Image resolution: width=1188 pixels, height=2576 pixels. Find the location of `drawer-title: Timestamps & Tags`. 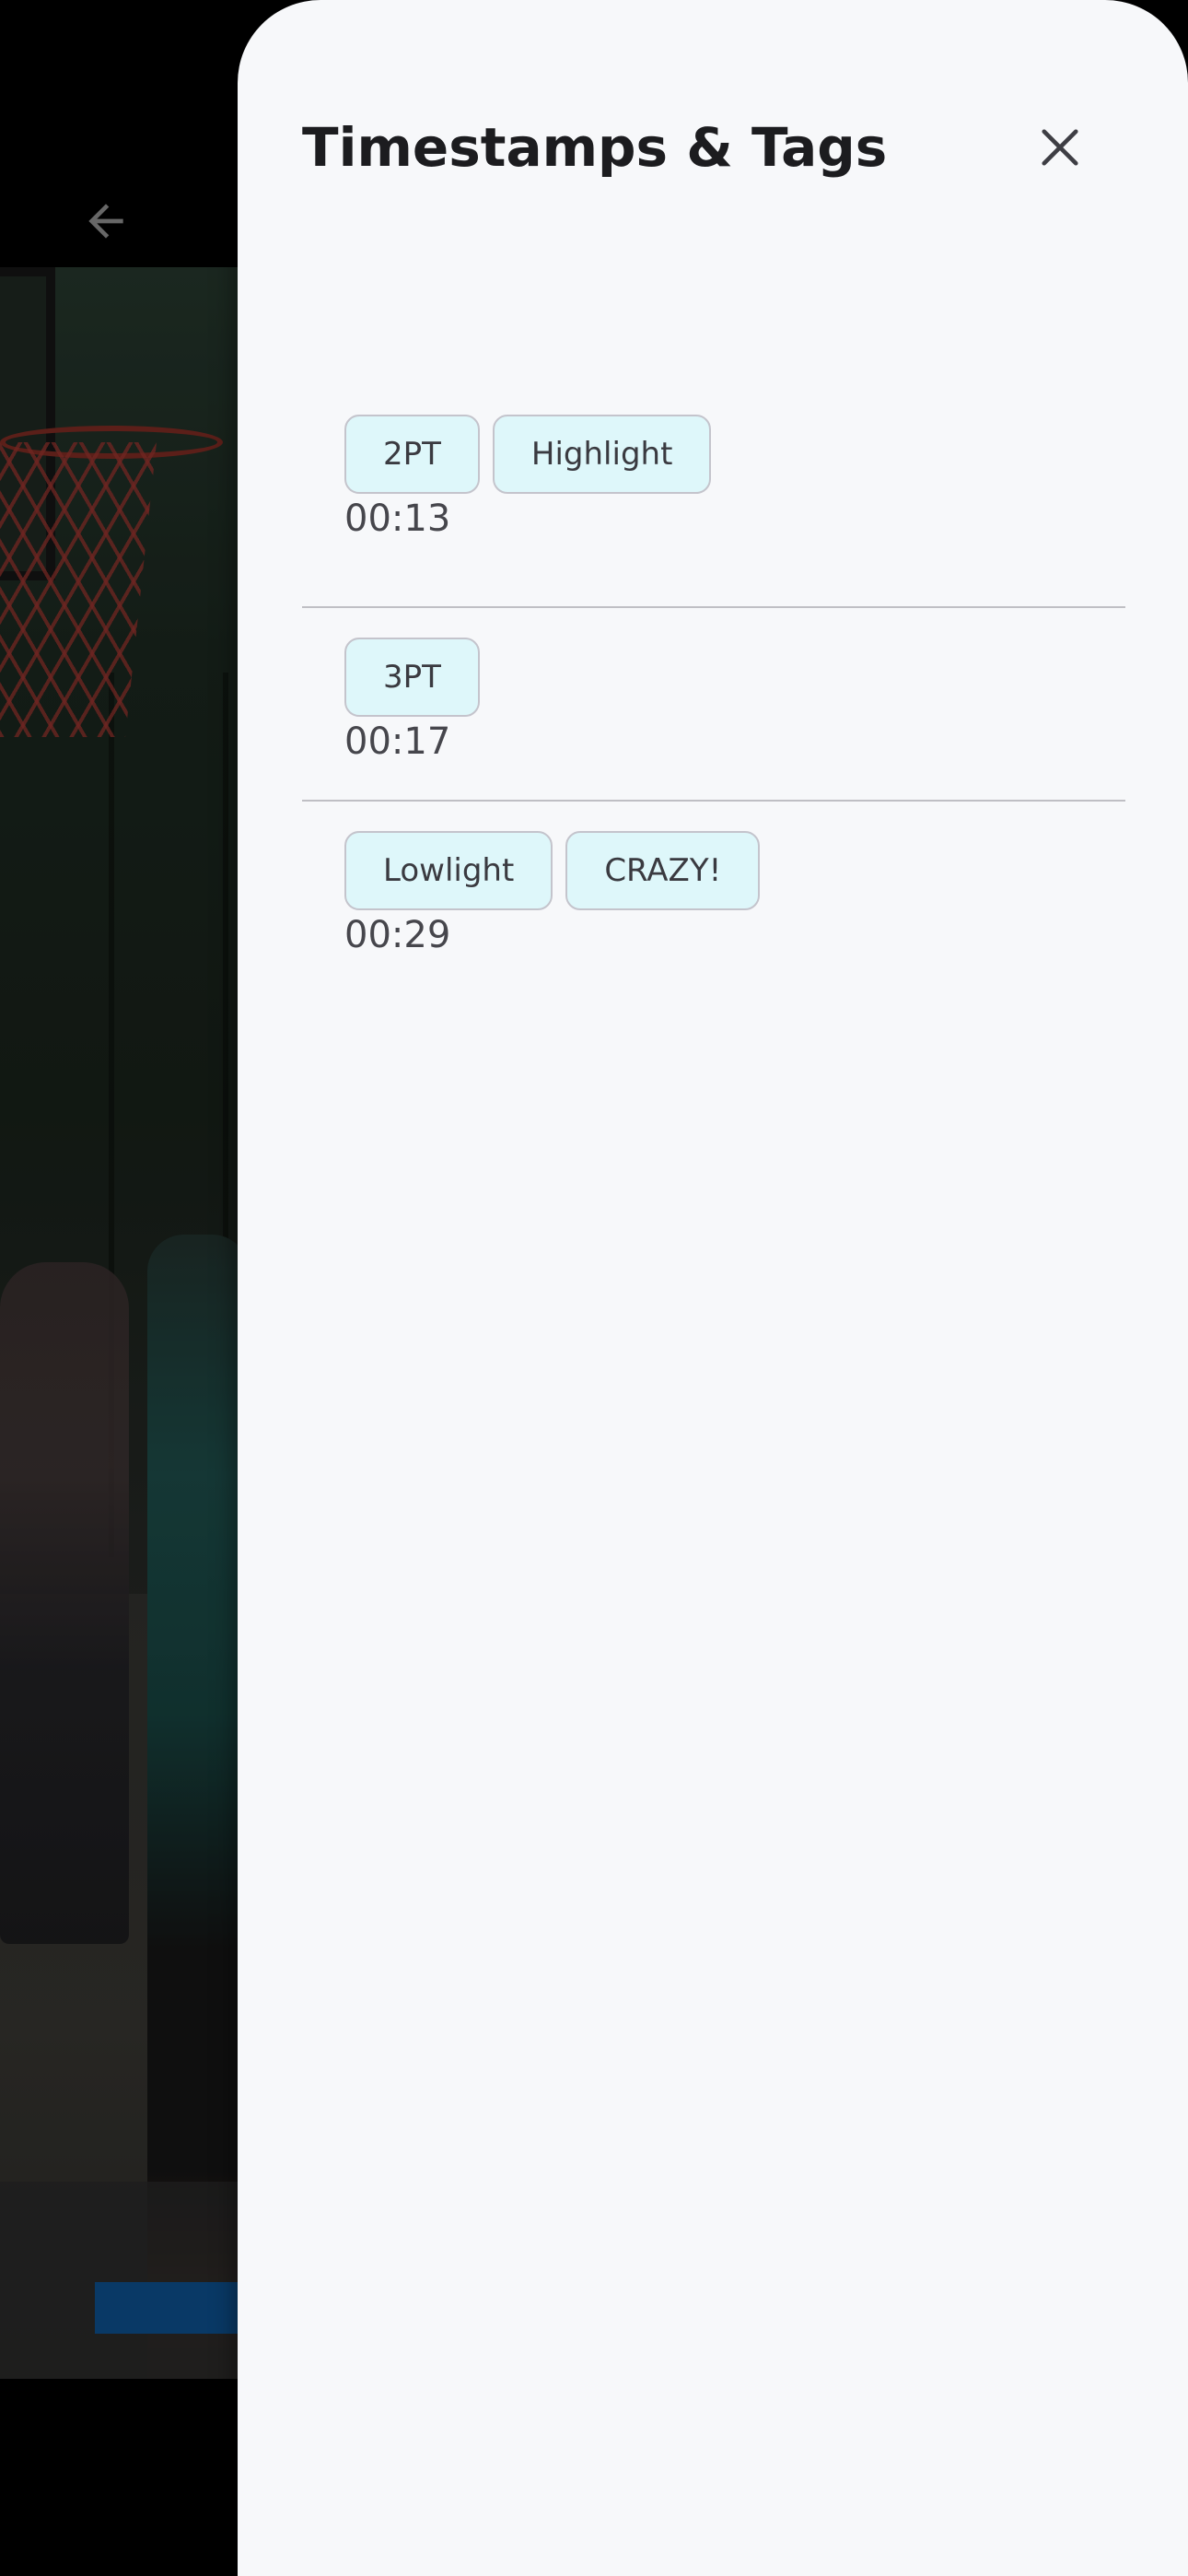

drawer-title: Timestamps & Tags is located at coordinates (595, 147).